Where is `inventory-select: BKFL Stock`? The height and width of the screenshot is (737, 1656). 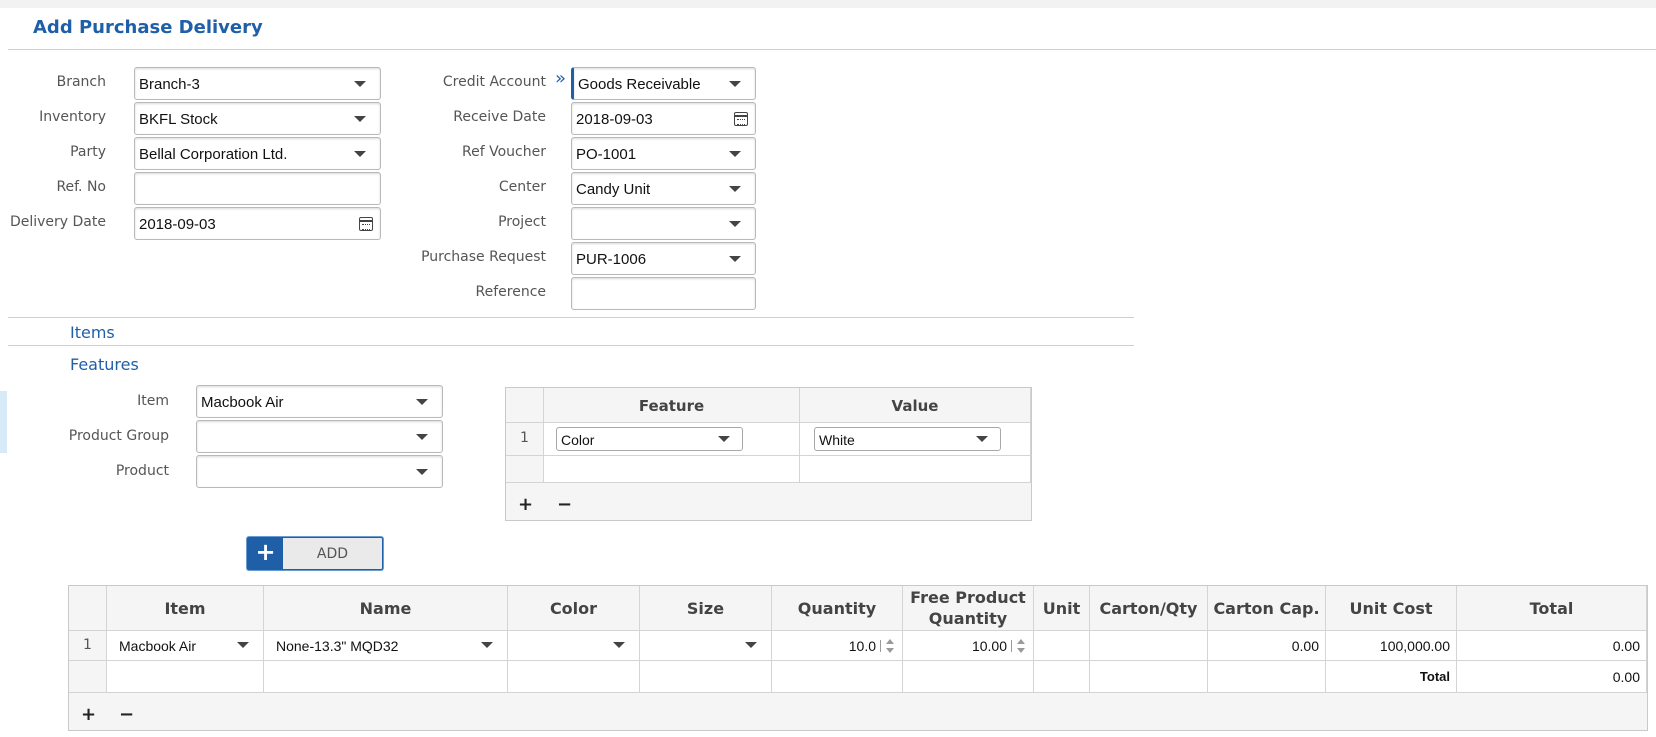
inventory-select: BKFL Stock is located at coordinates (257, 118).